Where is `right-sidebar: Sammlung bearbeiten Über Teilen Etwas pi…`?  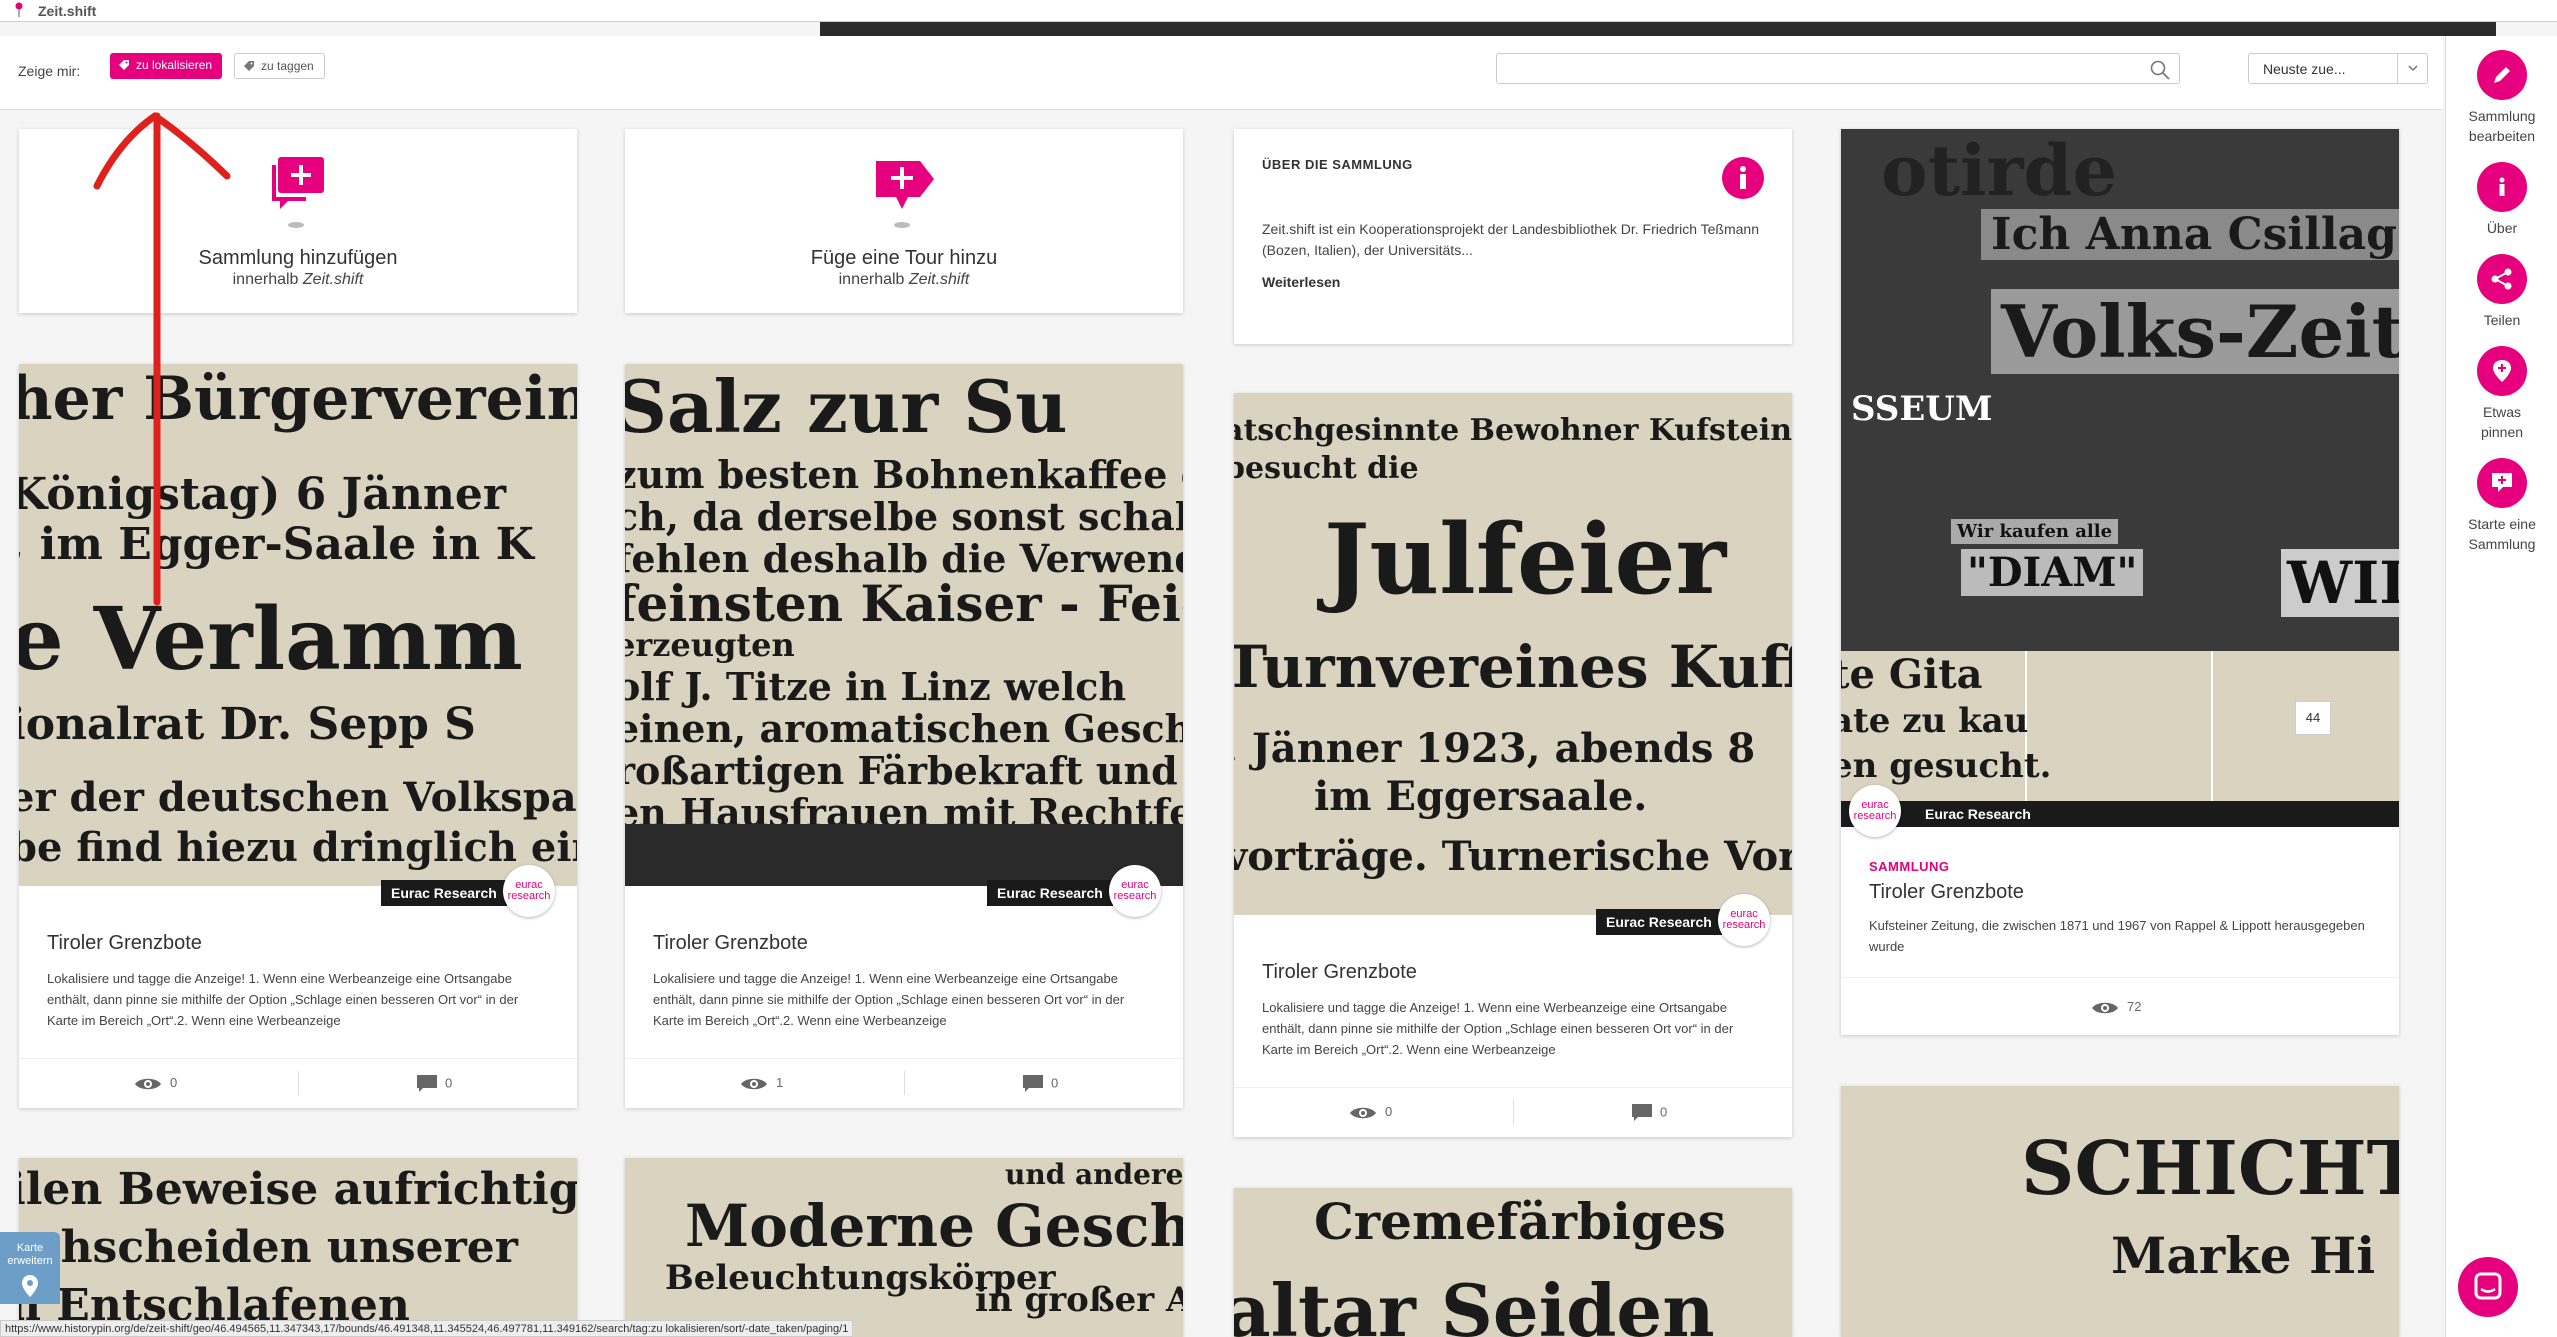
right-sidebar: Sammlung bearbeiten Über Teilen Etwas pi… is located at coordinates (2501, 686).